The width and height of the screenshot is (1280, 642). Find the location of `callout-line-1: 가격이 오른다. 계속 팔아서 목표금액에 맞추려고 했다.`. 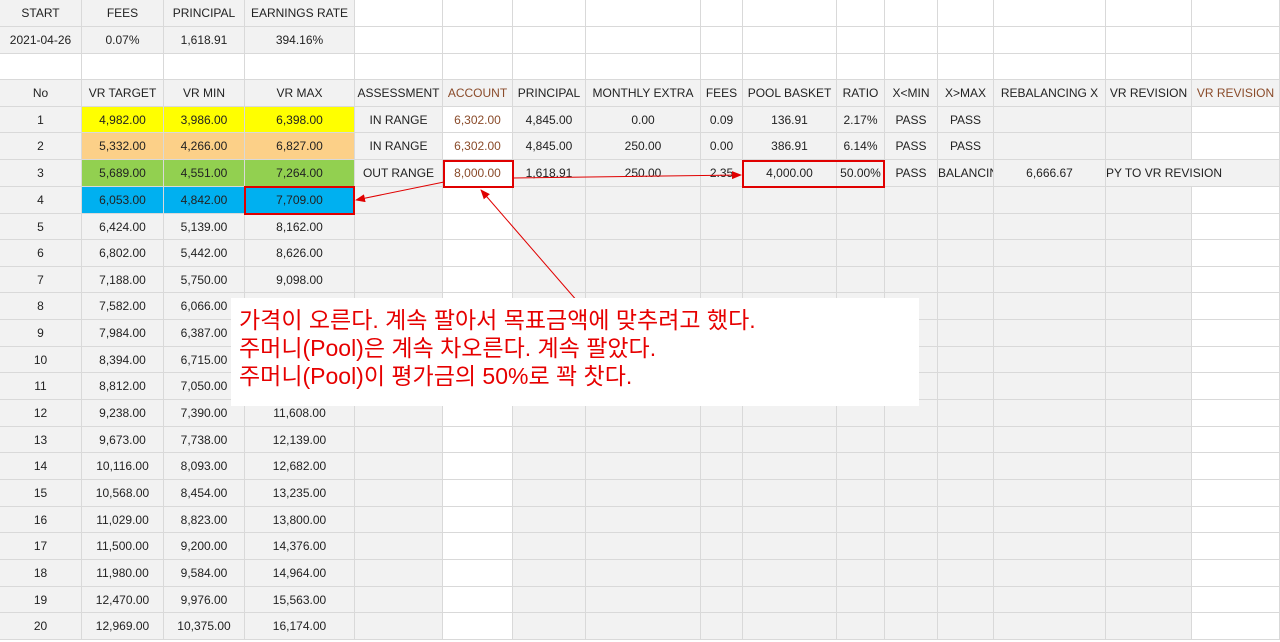

callout-line-1: 가격이 오른다. 계속 팔아서 목표금액에 맞추려고 했다. is located at coordinates (497, 320).